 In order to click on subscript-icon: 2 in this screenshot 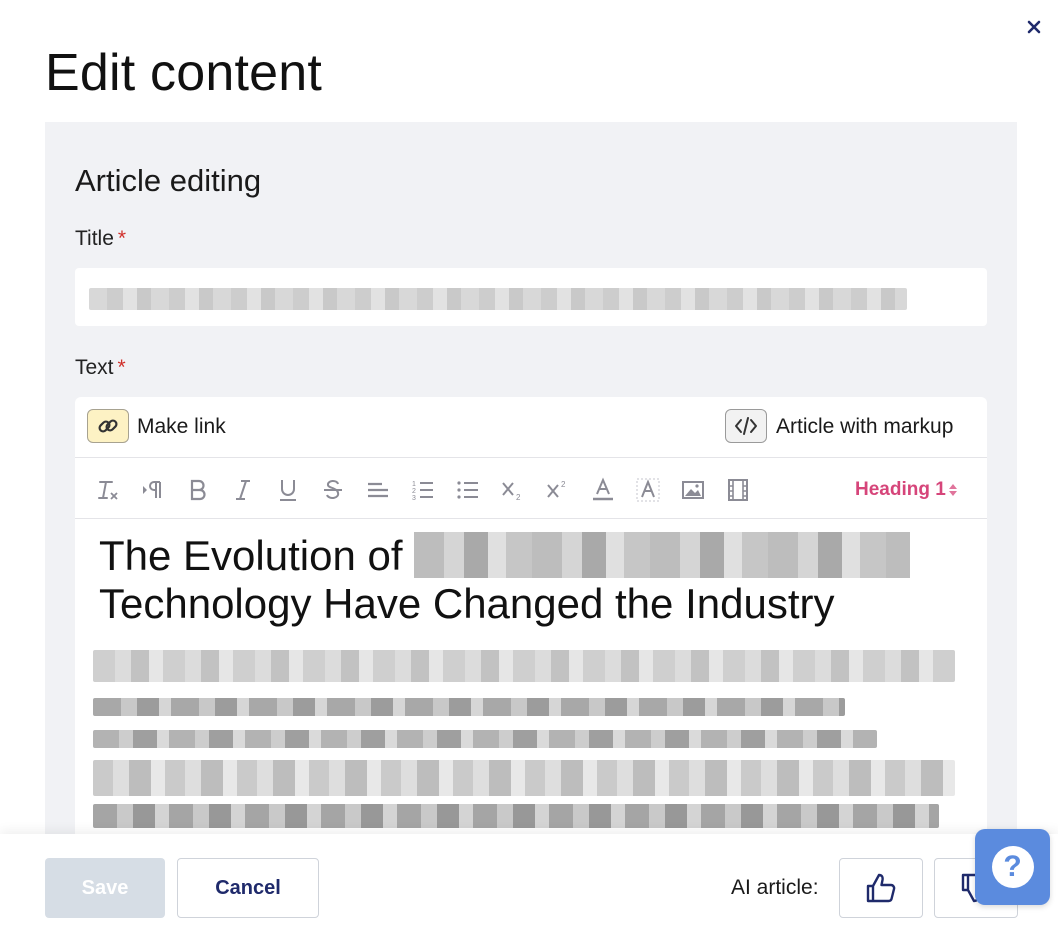, I will do `click(511, 492)`.